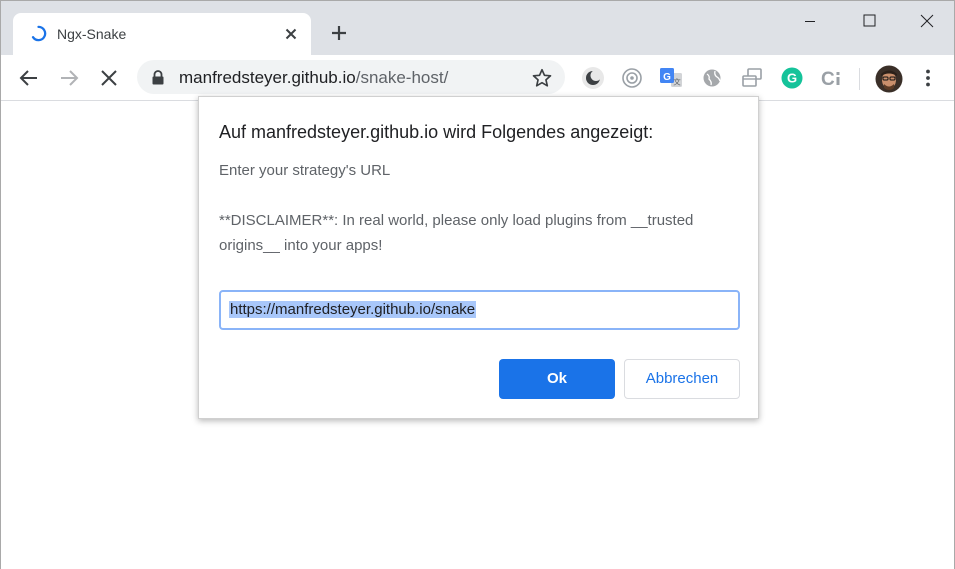  Describe the element at coordinates (542, 78) in the screenshot. I see `bookmark-star-icon` at that location.